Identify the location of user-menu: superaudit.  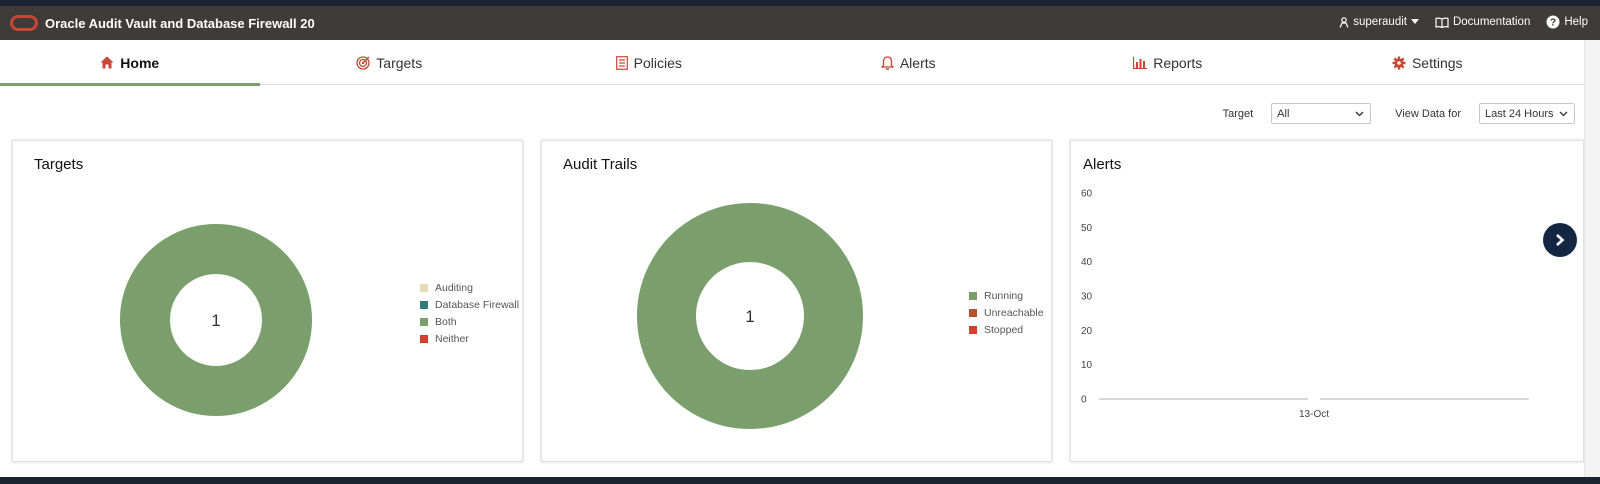
(1379, 22).